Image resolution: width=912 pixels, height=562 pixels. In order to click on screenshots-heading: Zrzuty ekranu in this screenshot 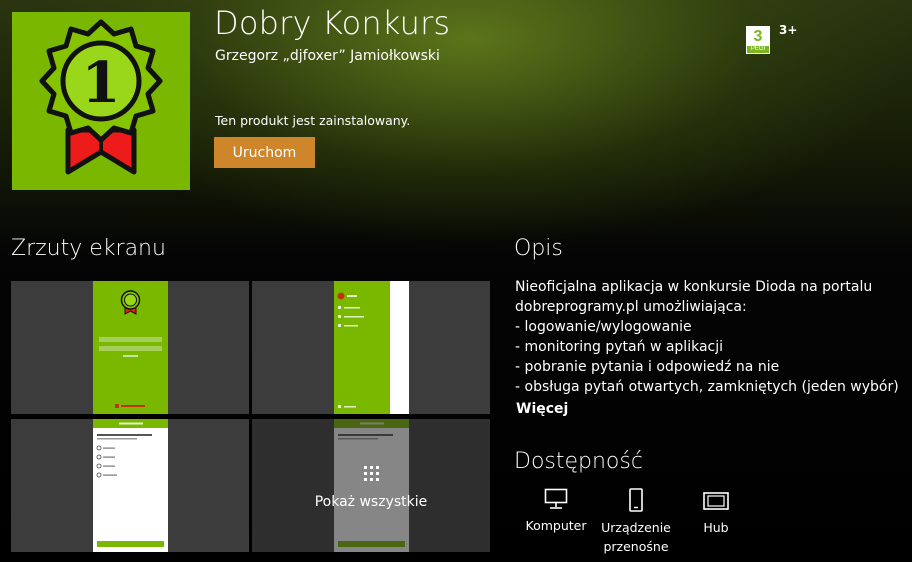, I will do `click(88, 248)`.